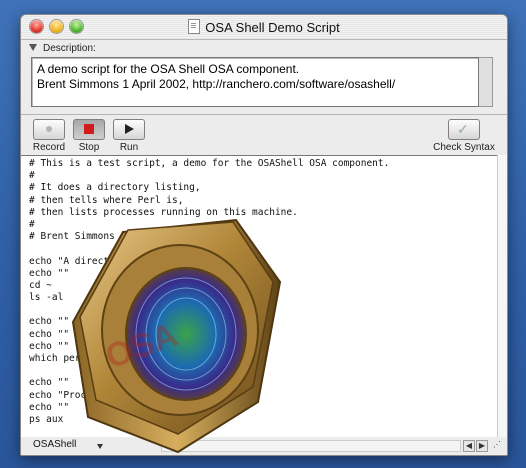  Describe the element at coordinates (32, 176) in the screenshot. I see `script-line: #` at that location.